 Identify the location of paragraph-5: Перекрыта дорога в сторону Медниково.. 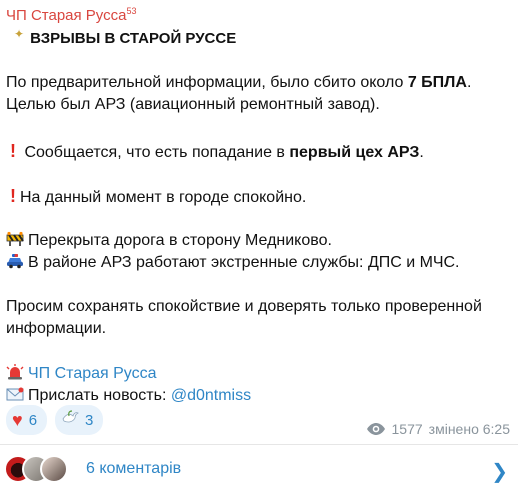
(169, 241).